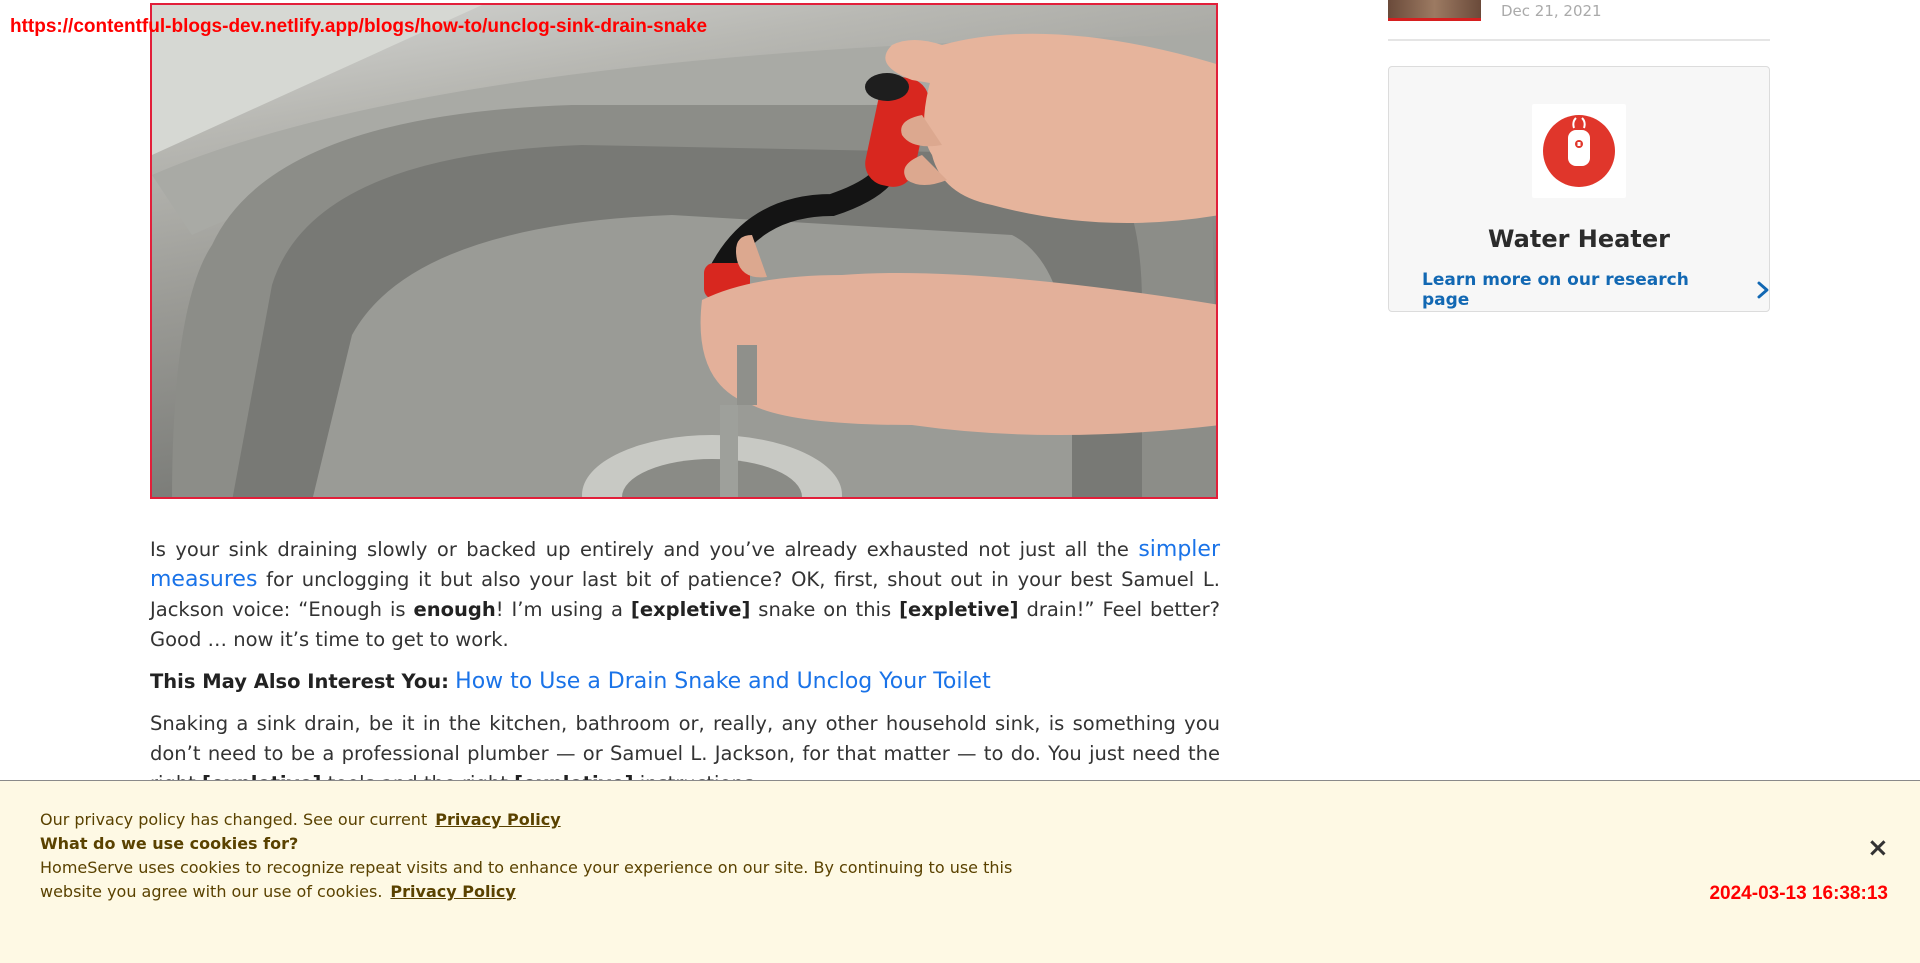  Describe the element at coordinates (1878, 848) in the screenshot. I see `close-icon: ×` at that location.